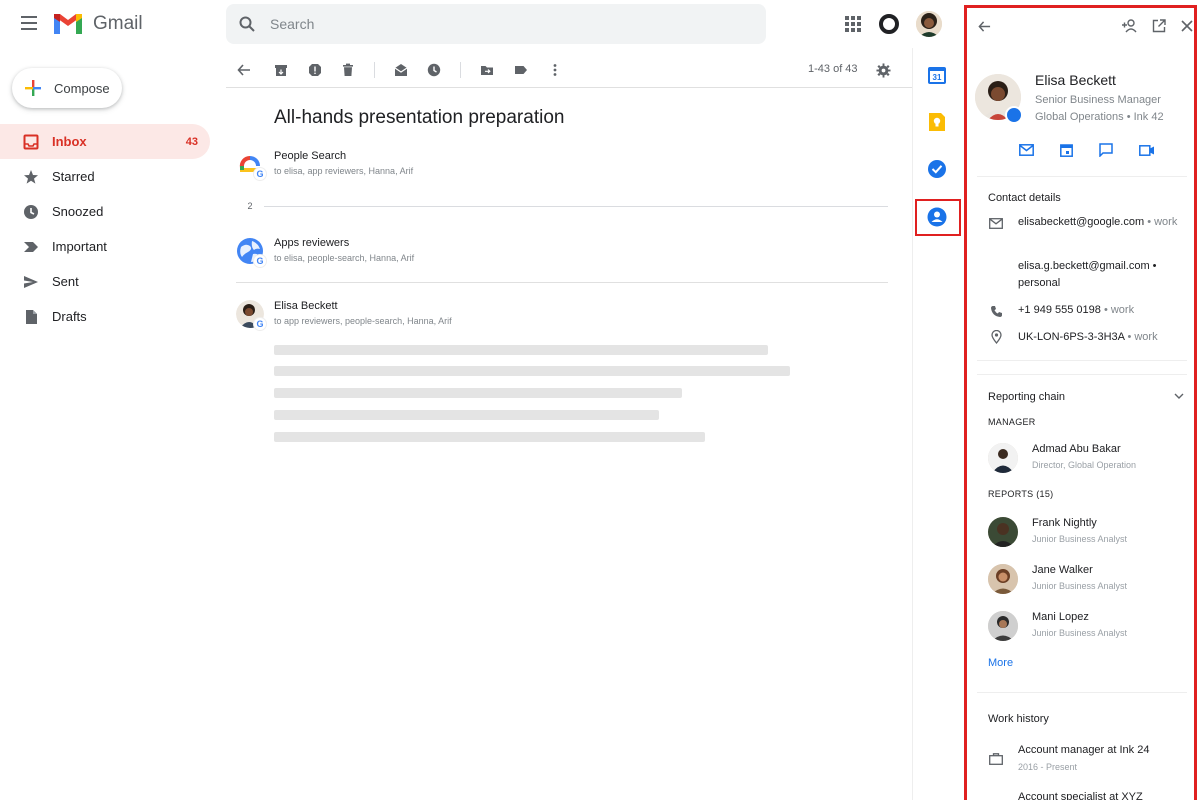  What do you see at coordinates (576, 206) in the screenshot?
I see `collapsed-divider` at bounding box center [576, 206].